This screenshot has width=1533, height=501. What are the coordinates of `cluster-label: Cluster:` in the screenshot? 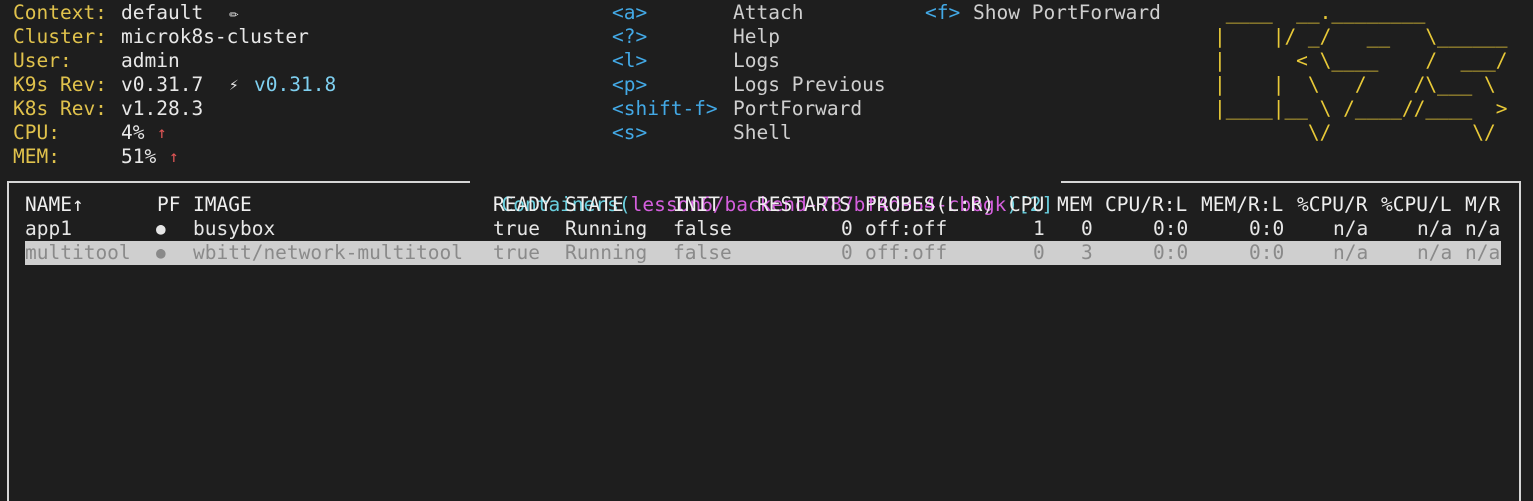 It's located at (60, 36).